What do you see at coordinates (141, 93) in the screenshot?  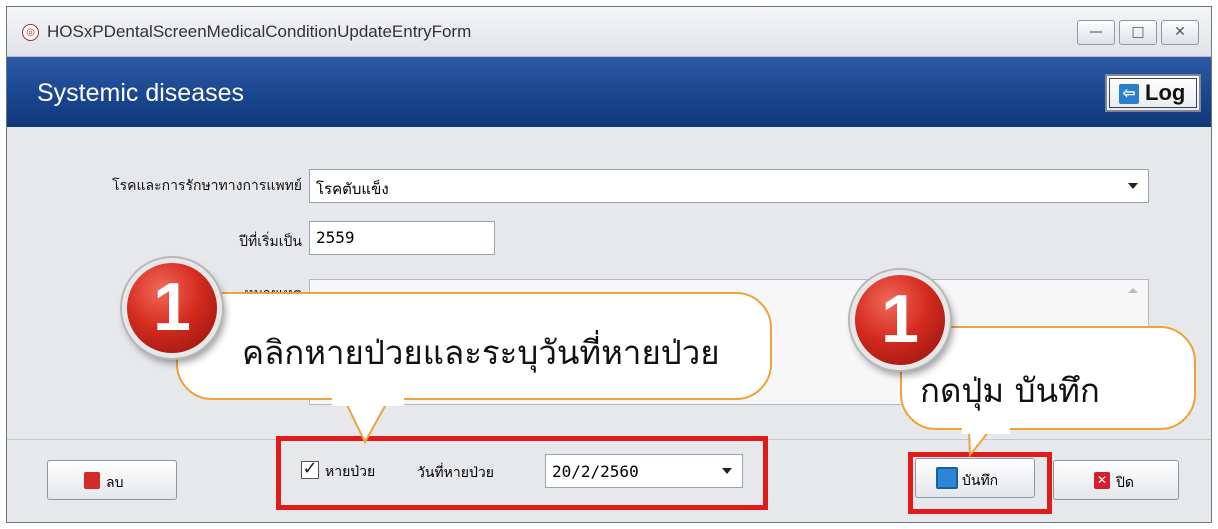 I see `page-title: Systemic diseases` at bounding box center [141, 93].